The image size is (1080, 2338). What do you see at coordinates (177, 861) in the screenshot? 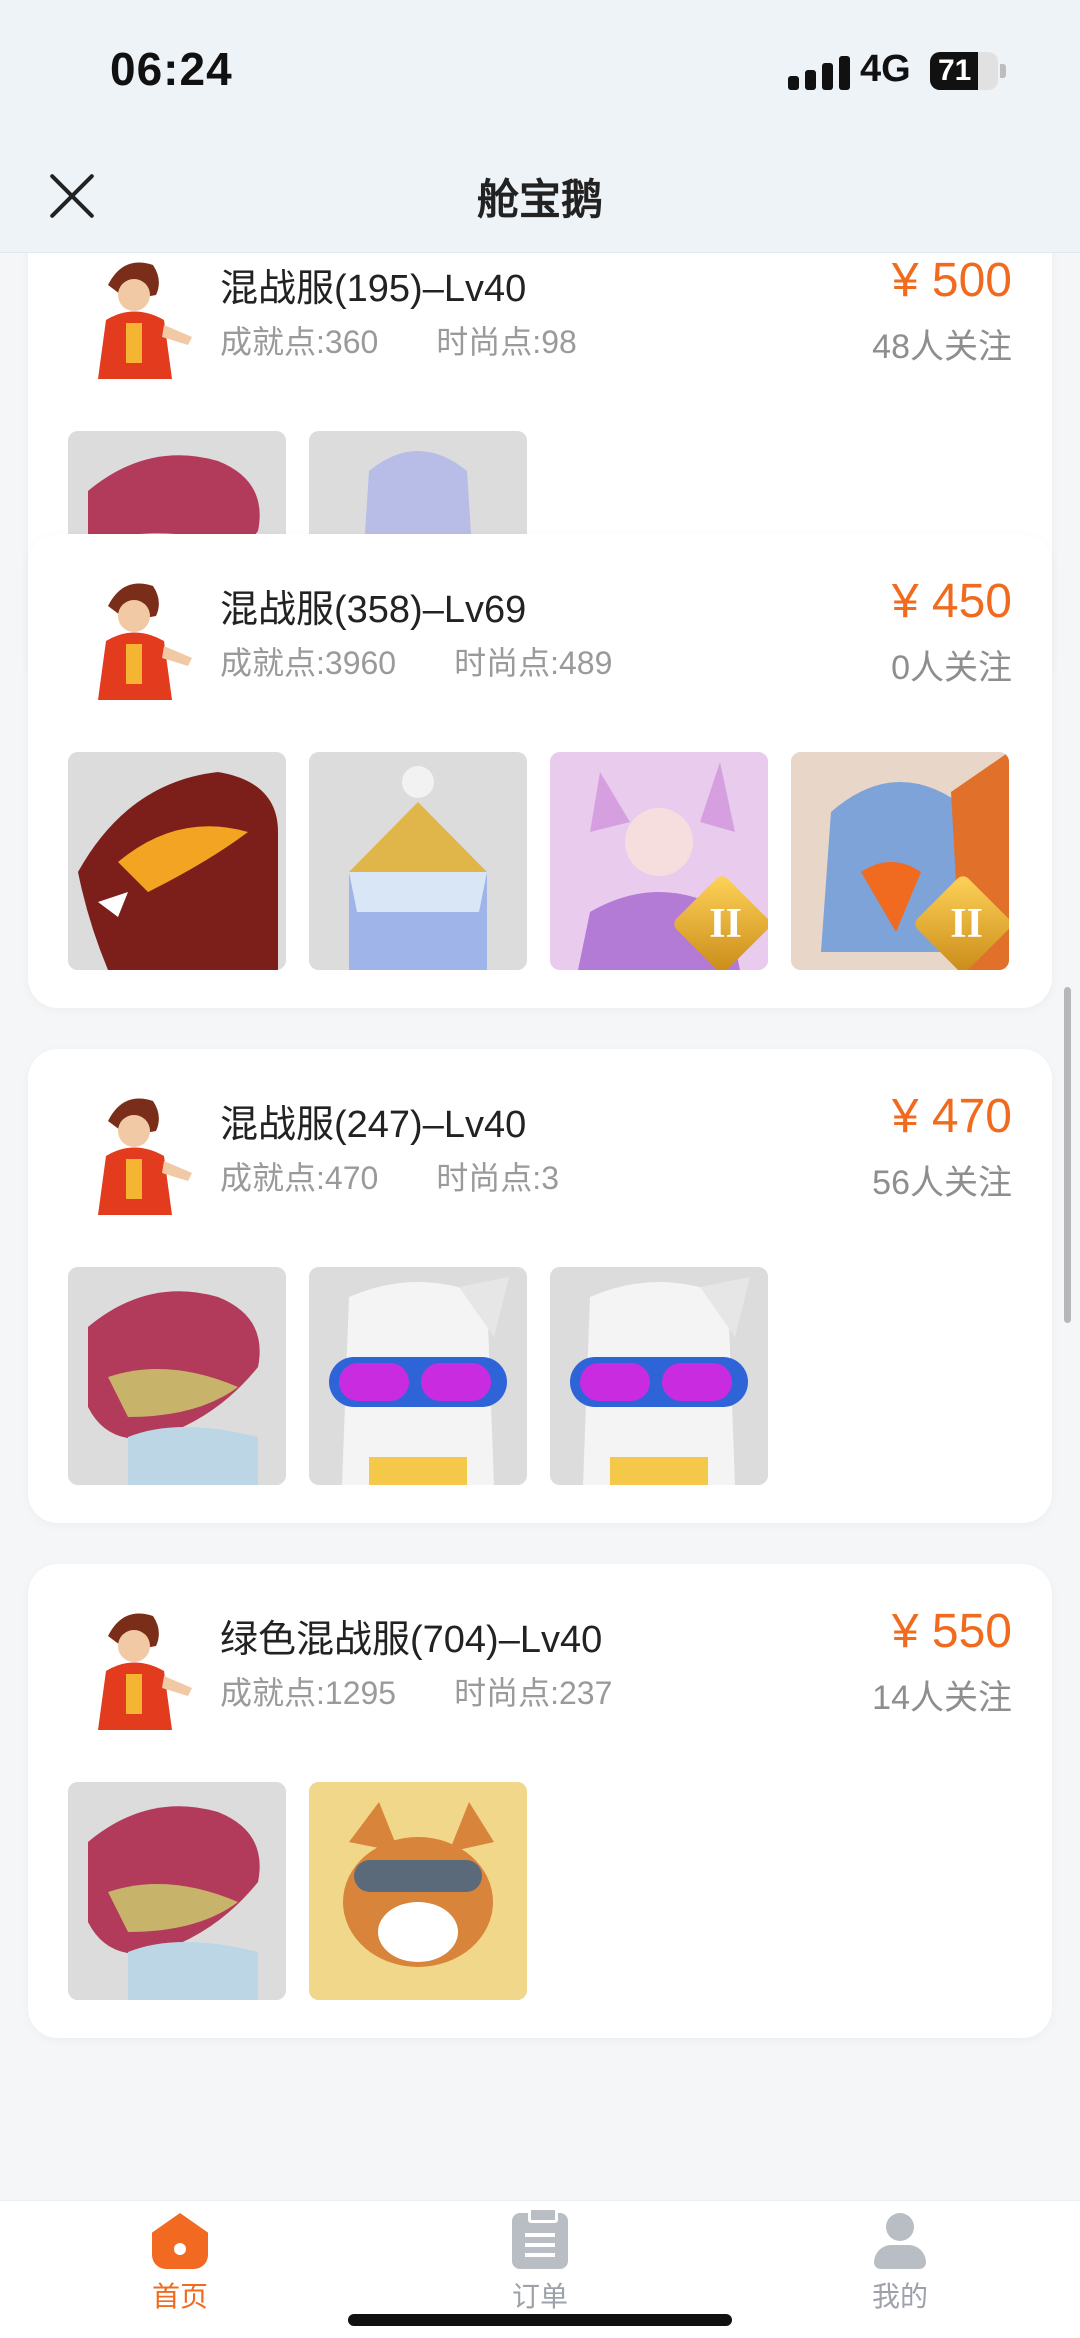
I see `fire-dragon-skin-icon` at bounding box center [177, 861].